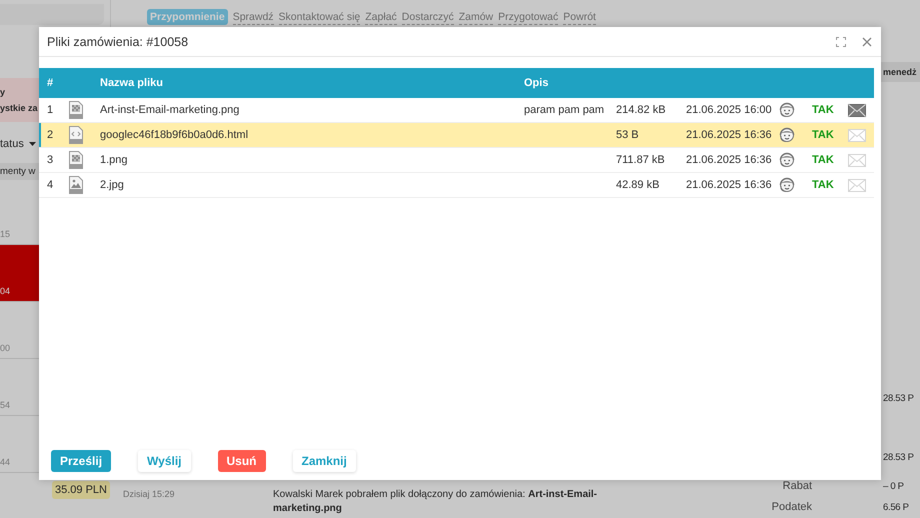 The image size is (920, 518). I want to click on envelope-icon, so click(857, 110).